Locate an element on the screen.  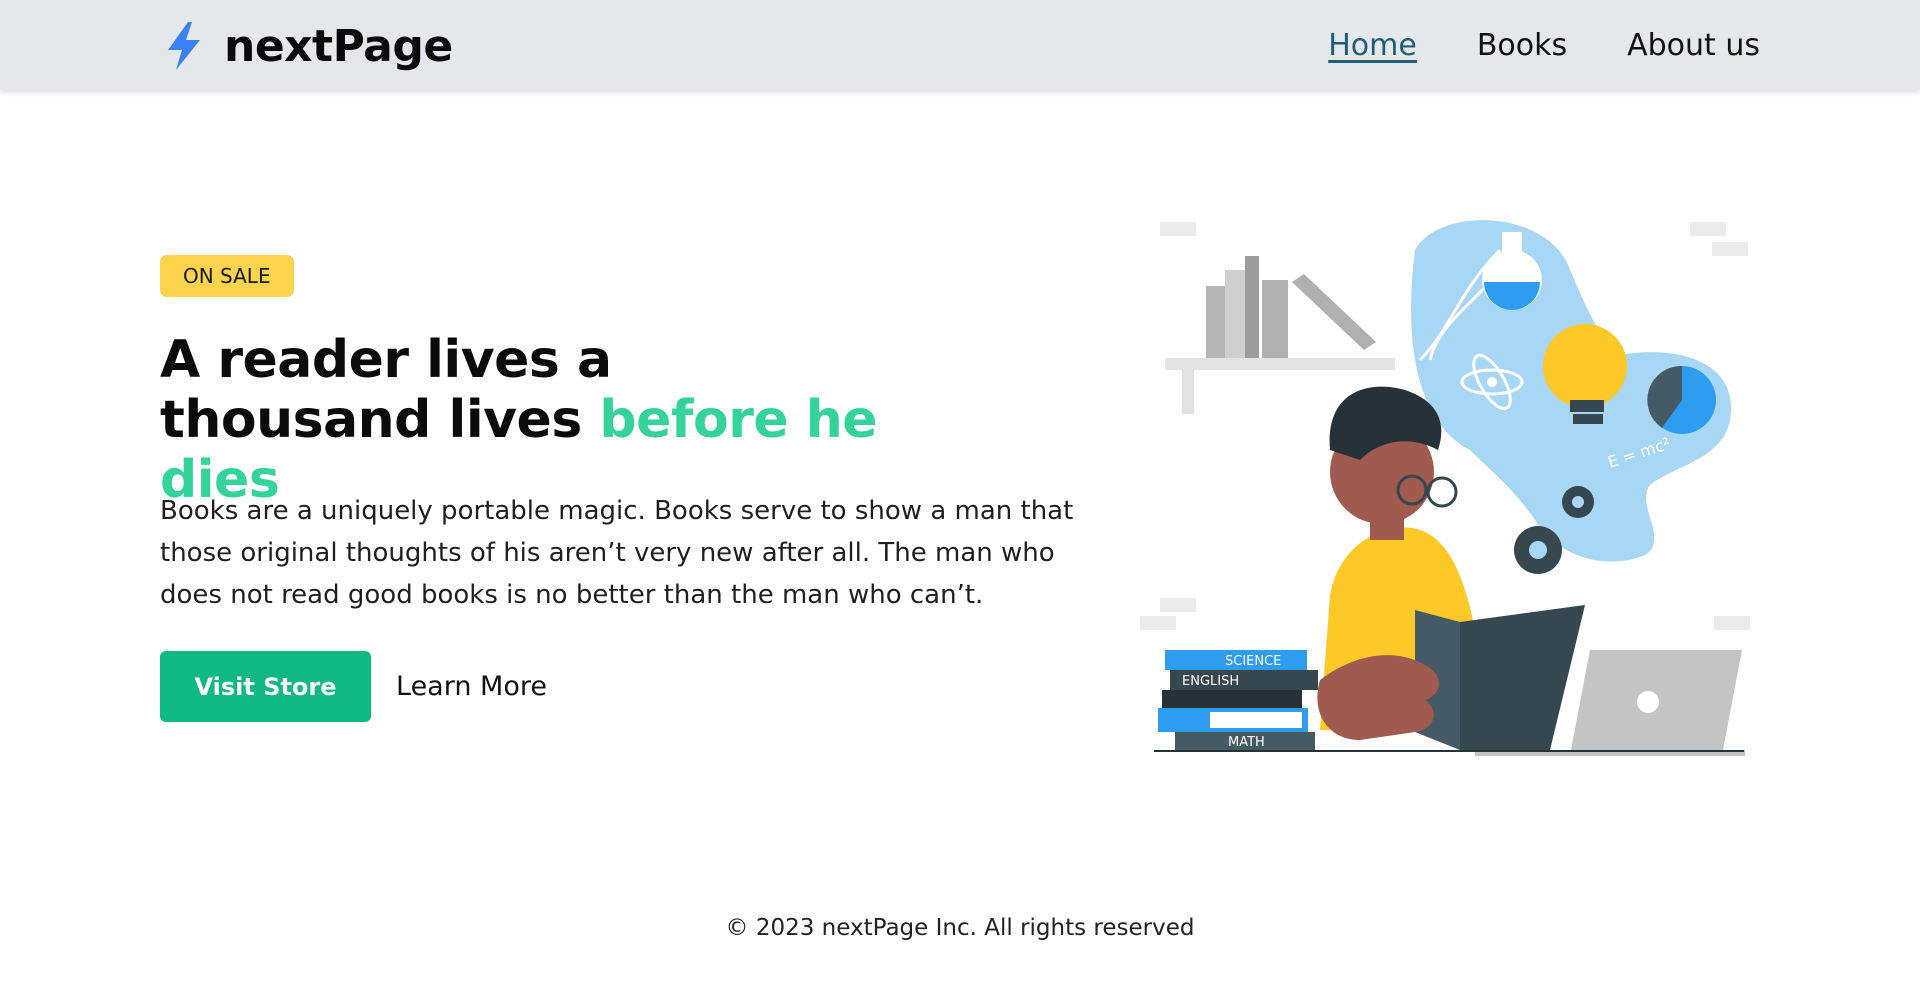
learn-more-button: Learn More is located at coordinates (471, 686).